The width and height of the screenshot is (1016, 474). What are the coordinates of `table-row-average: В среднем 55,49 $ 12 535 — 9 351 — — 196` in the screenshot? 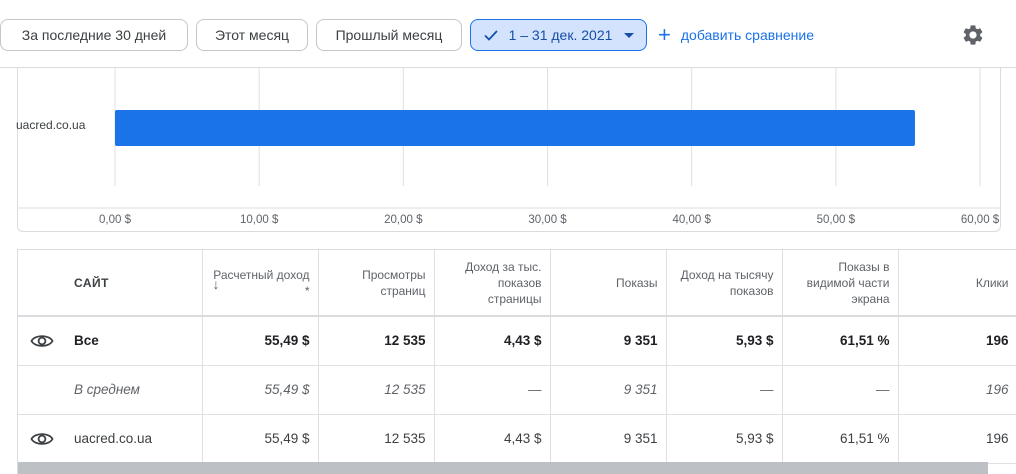 It's located at (517, 390).